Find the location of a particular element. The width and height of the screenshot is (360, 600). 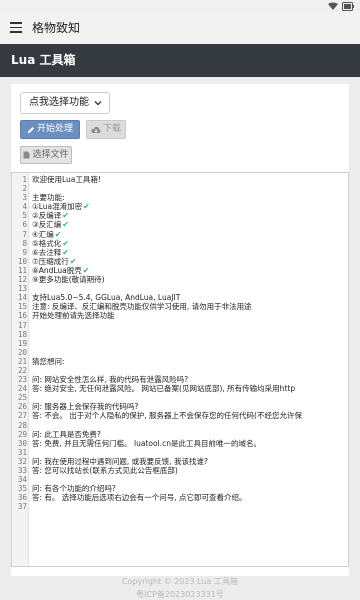

editor-line: 13 is located at coordinates (180, 288).